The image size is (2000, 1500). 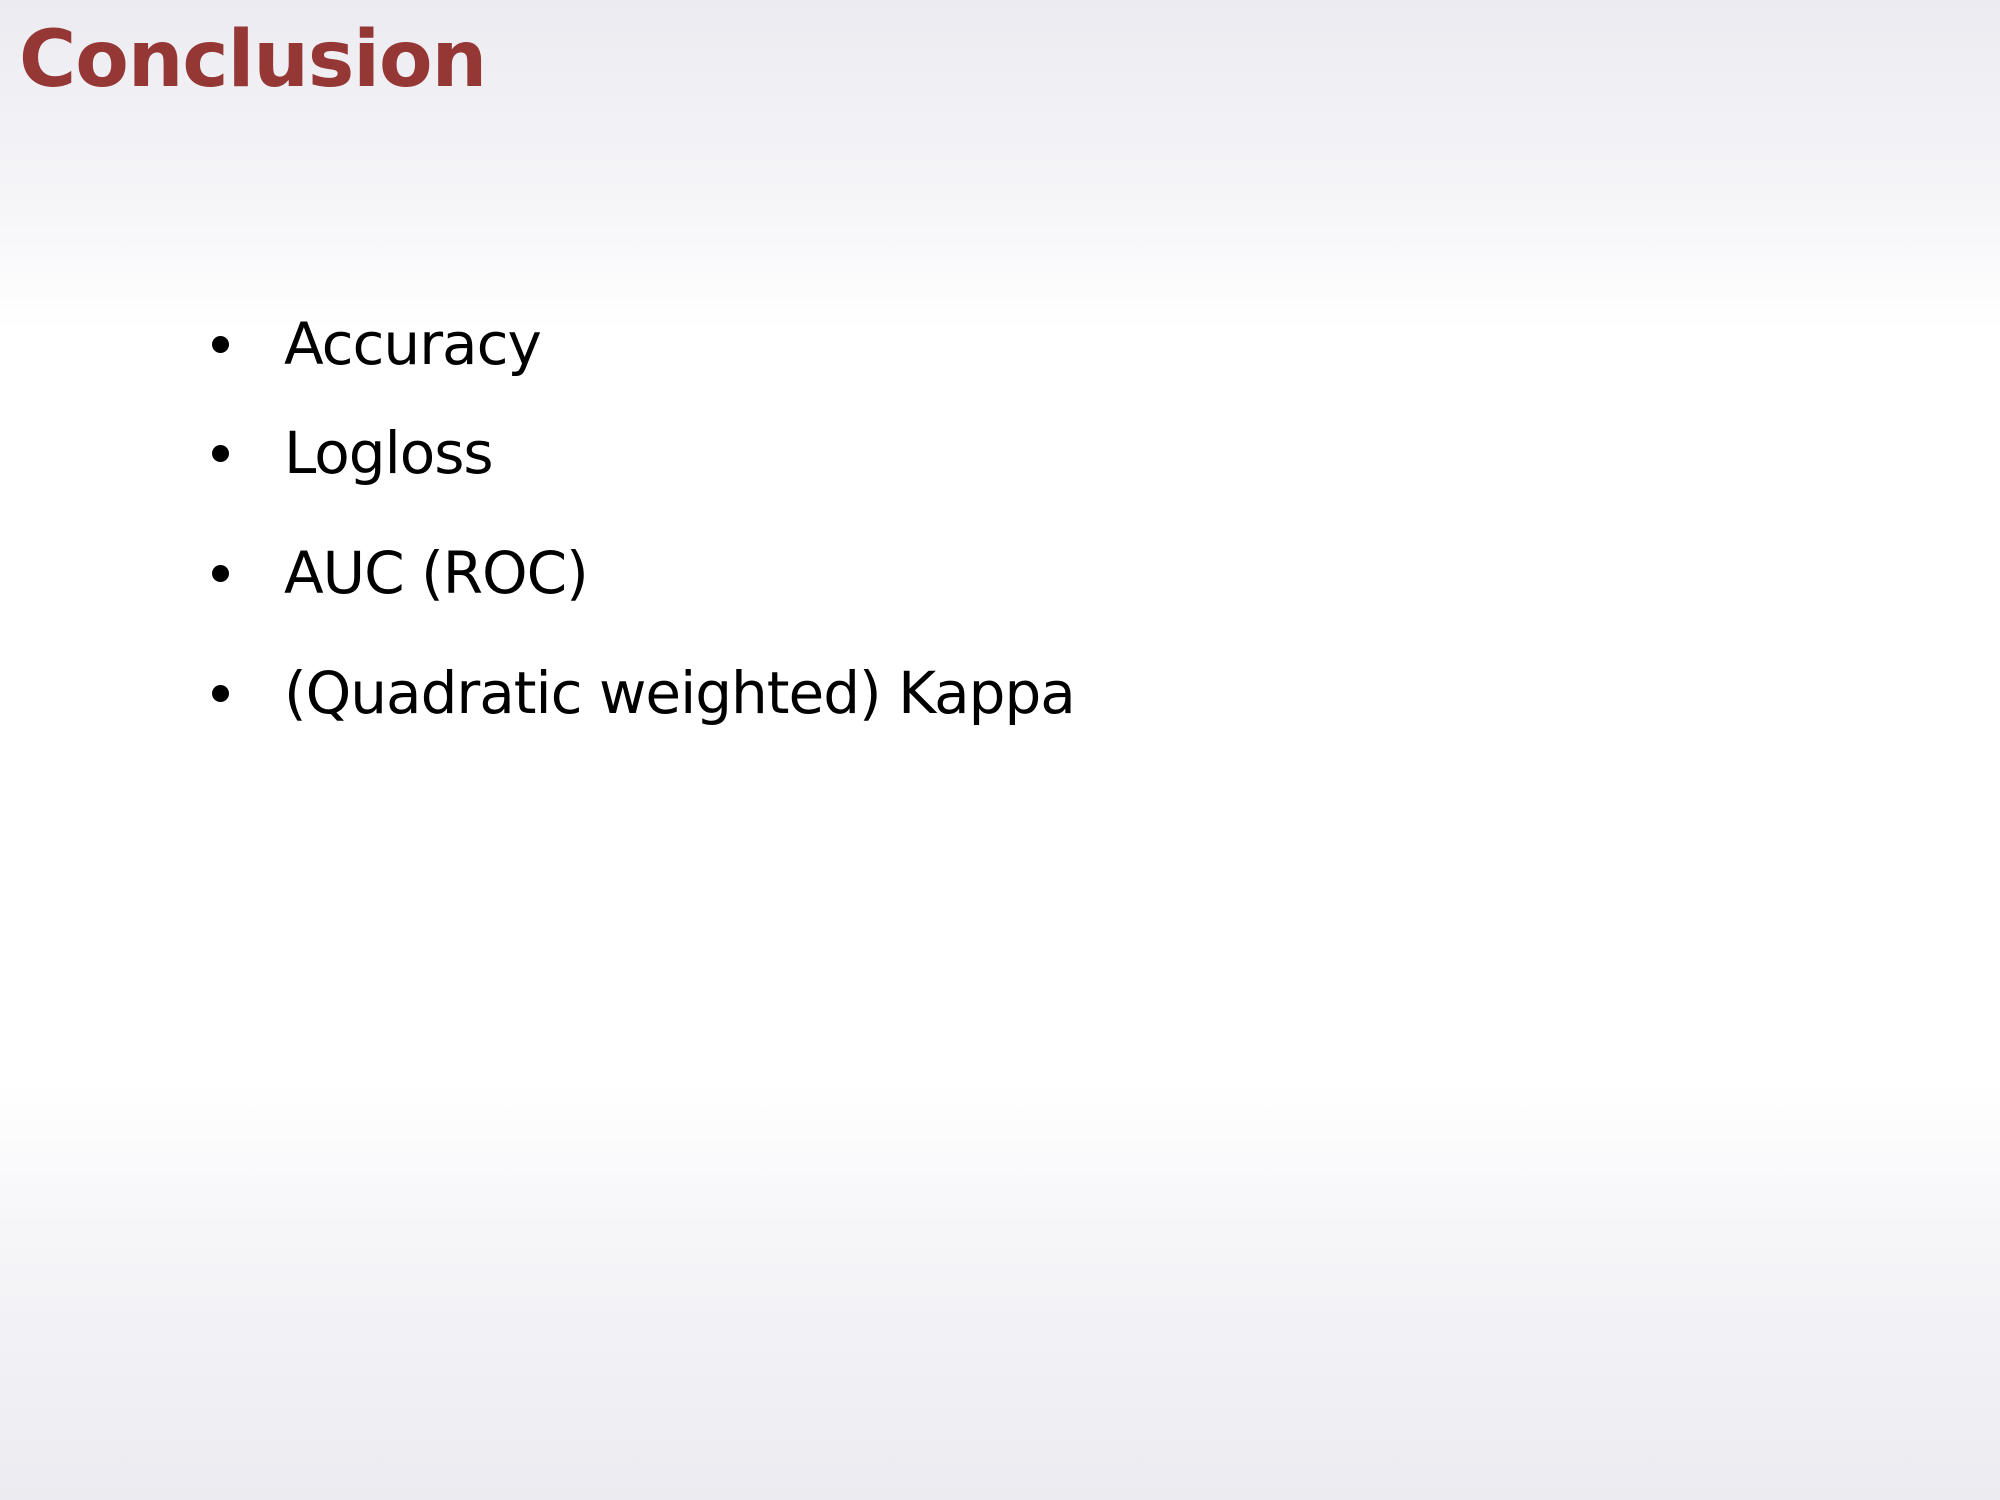 What do you see at coordinates (389, 453) in the screenshot?
I see `bullet-text: Logloss` at bounding box center [389, 453].